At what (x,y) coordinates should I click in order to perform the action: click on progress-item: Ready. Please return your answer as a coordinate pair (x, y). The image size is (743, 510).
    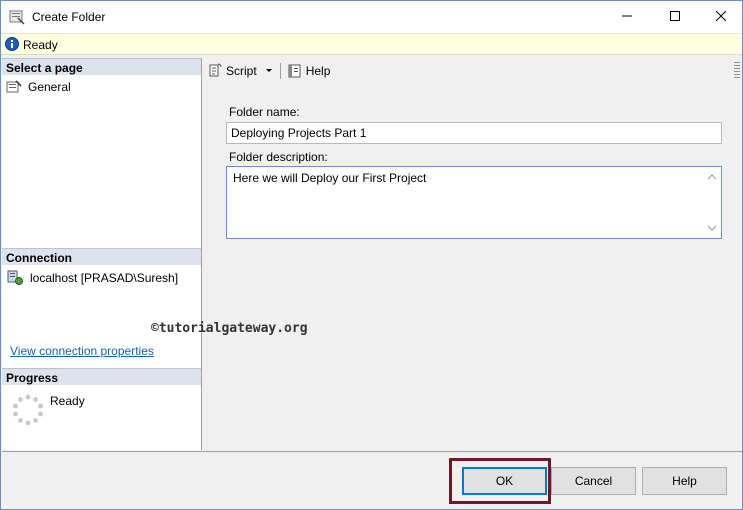
    Looking at the image, I should click on (102, 414).